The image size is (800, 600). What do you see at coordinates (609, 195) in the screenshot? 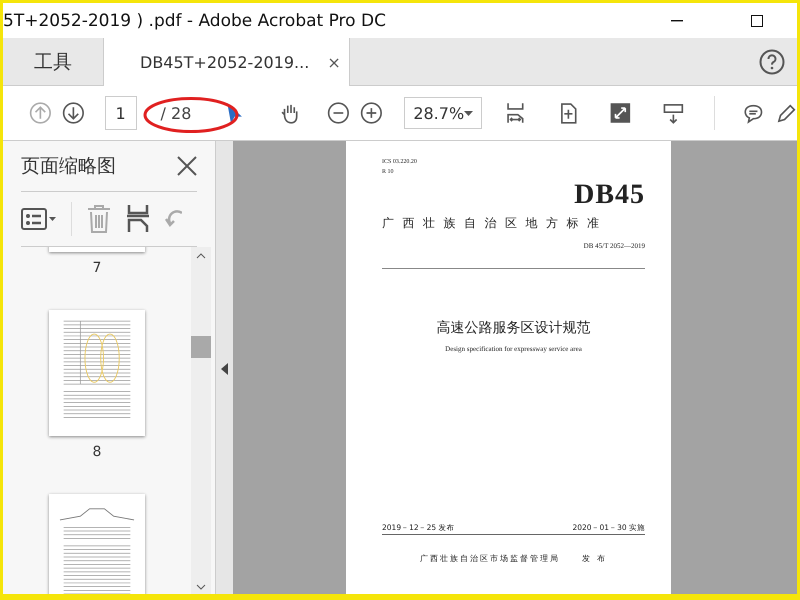
I see `standard-logo: DB45` at bounding box center [609, 195].